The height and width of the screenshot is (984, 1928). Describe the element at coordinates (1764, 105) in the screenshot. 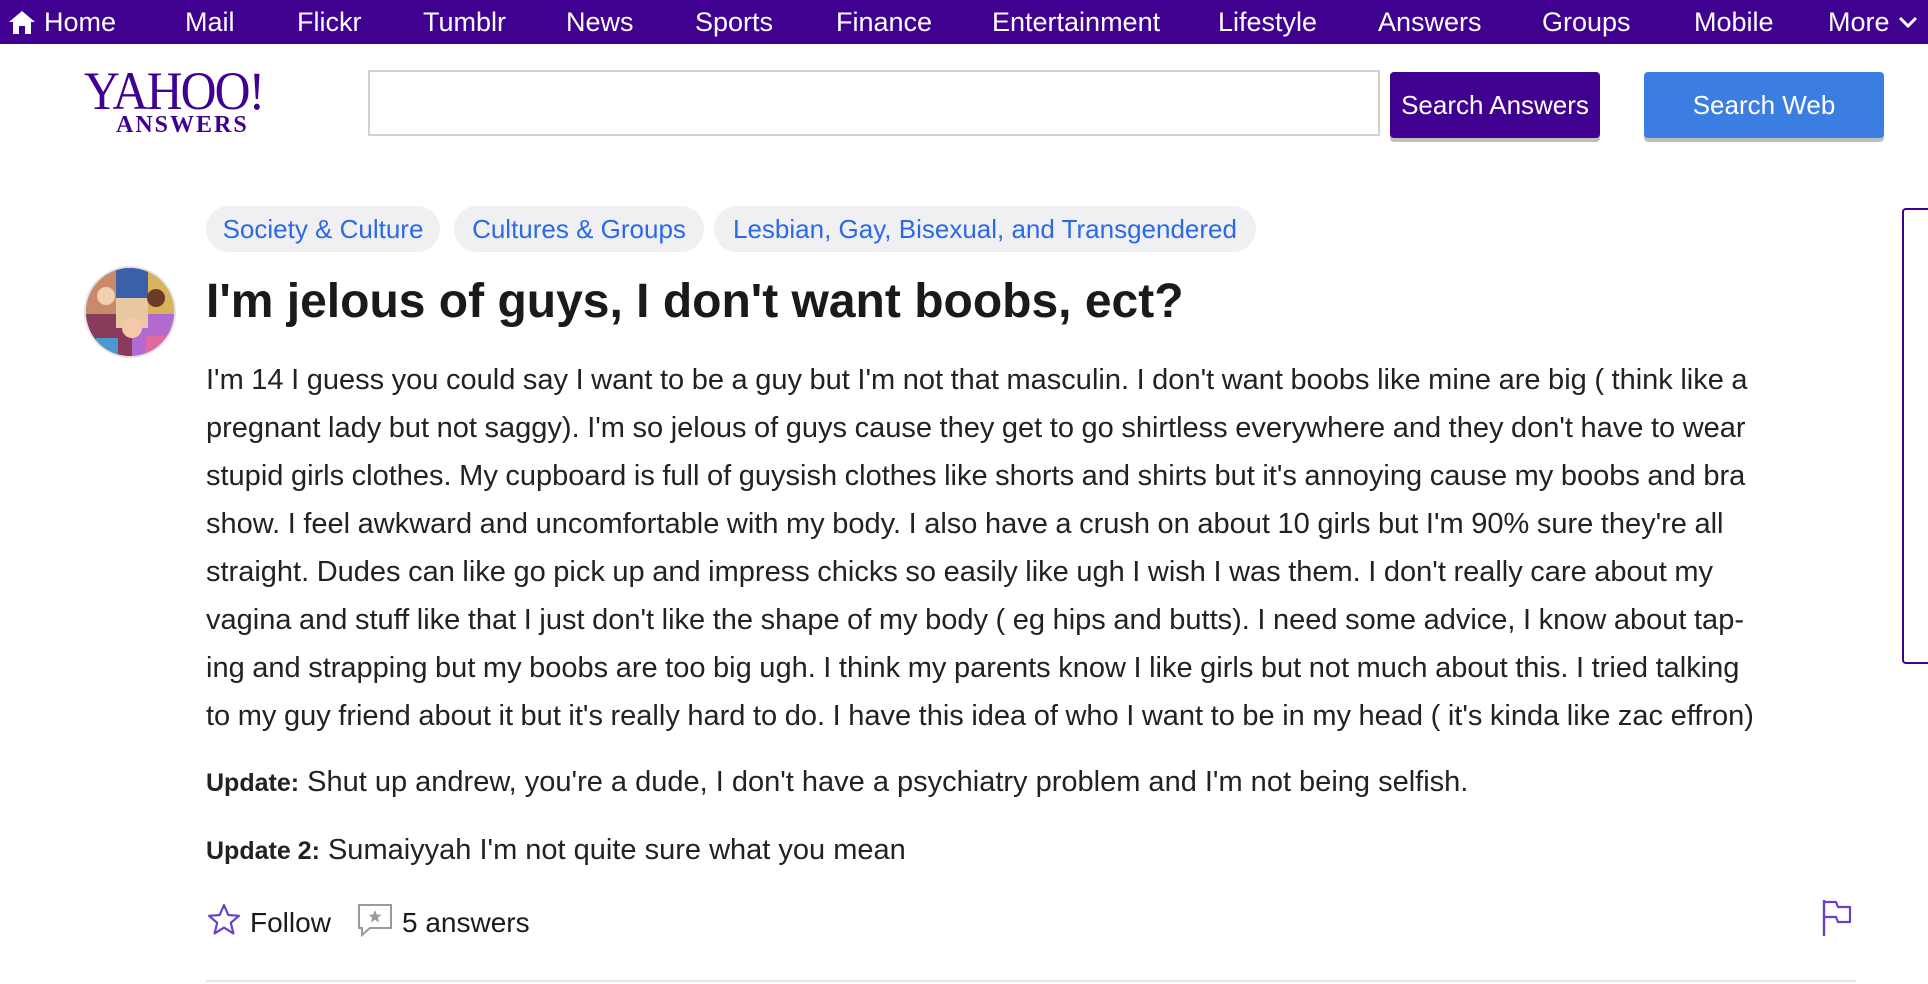

I see `search-web-button: Search Web` at that location.